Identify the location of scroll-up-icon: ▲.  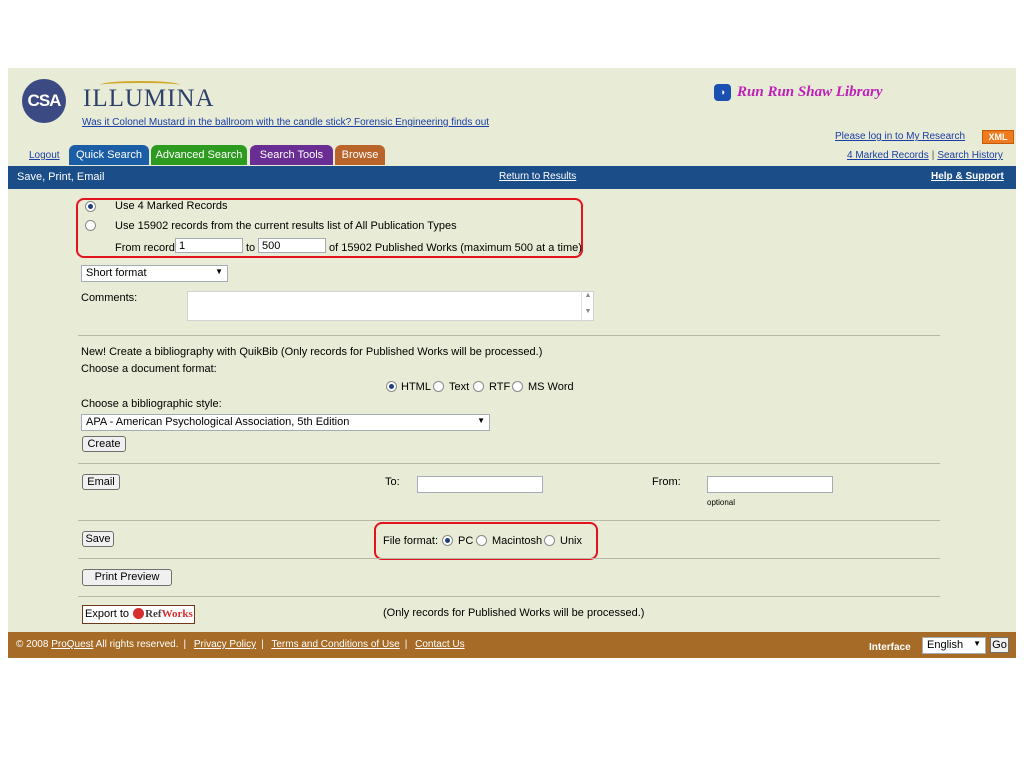
(588, 295).